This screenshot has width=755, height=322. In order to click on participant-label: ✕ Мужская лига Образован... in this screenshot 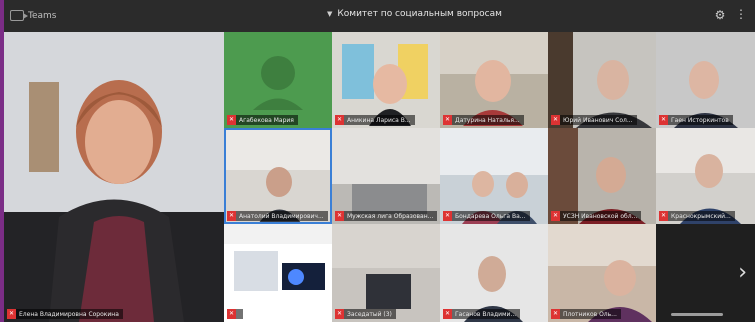, I will do `click(386, 216)`.